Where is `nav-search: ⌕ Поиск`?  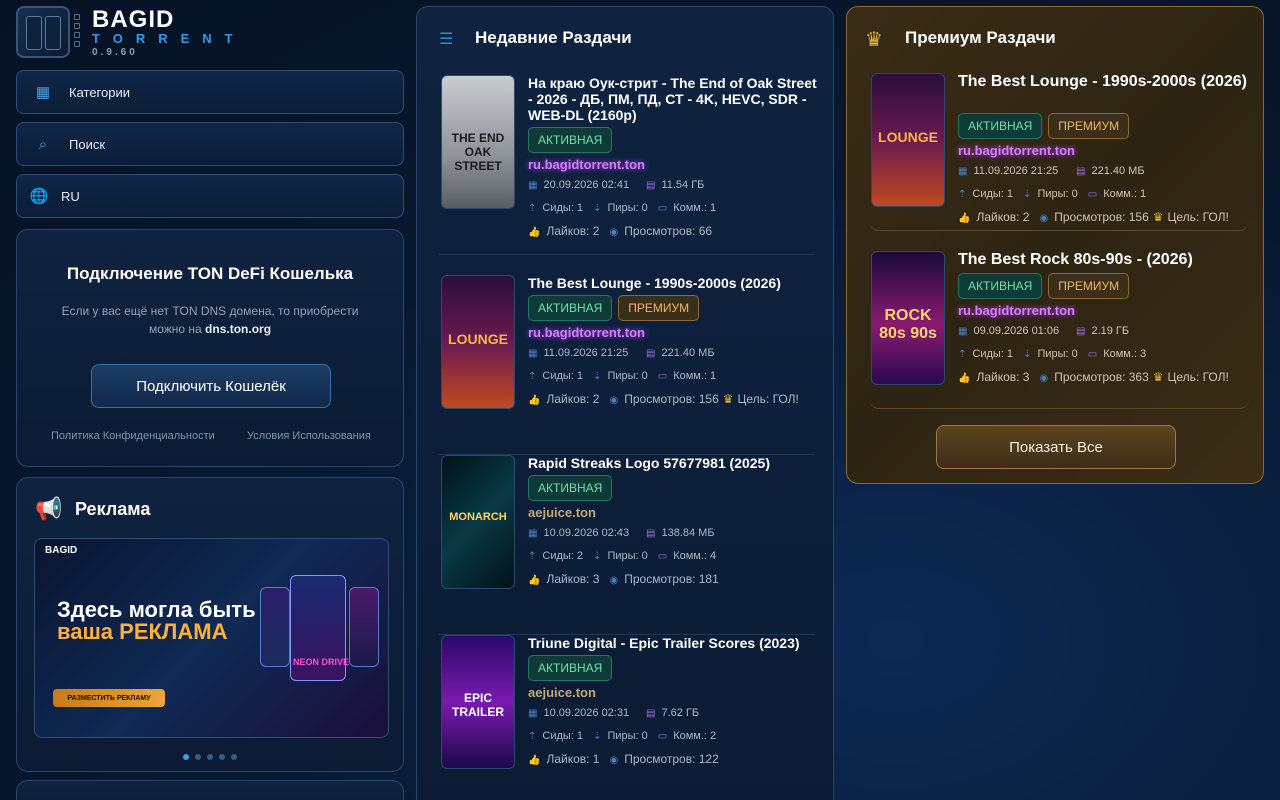 nav-search: ⌕ Поиск is located at coordinates (210, 144).